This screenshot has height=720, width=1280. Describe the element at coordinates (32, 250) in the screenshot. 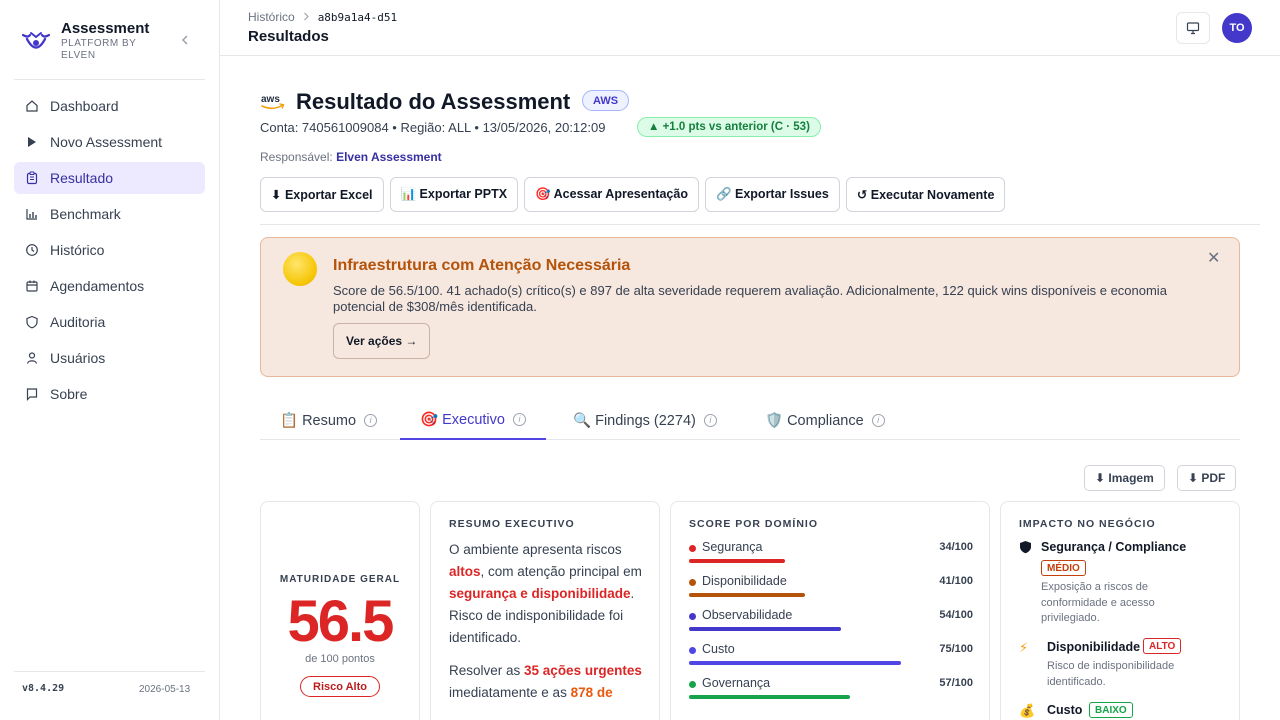

I see `clock-icon` at that location.